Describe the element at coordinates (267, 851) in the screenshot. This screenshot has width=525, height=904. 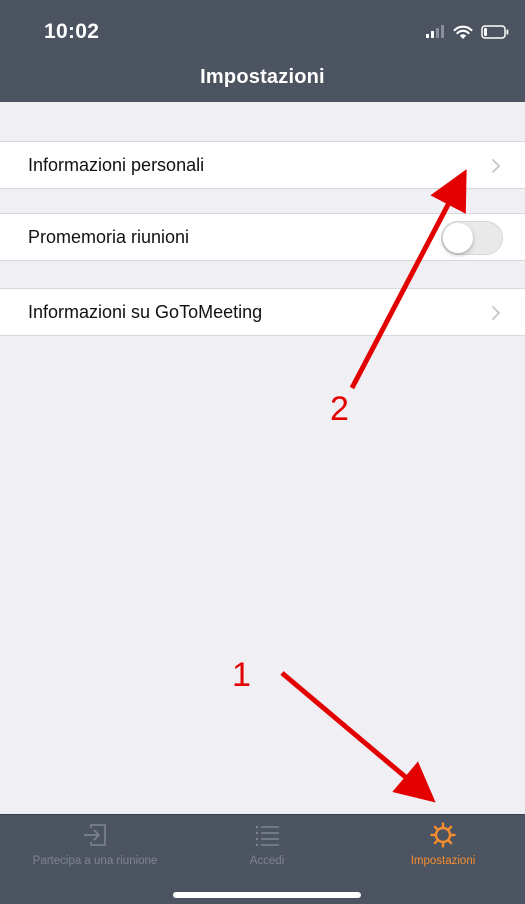
I see `tab-accedi: Accedi` at that location.